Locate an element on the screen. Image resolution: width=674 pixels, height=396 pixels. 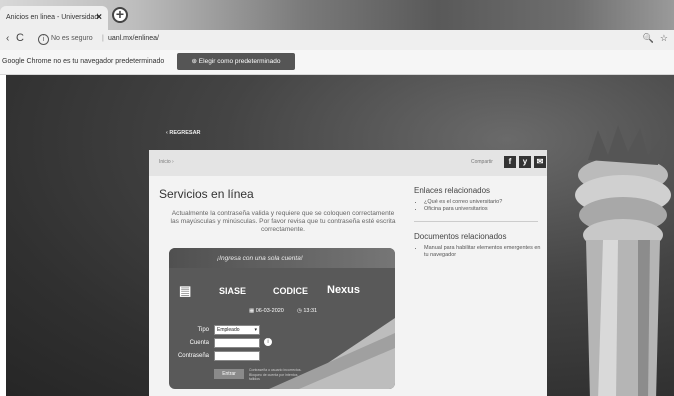
password-input is located at coordinates (237, 356).